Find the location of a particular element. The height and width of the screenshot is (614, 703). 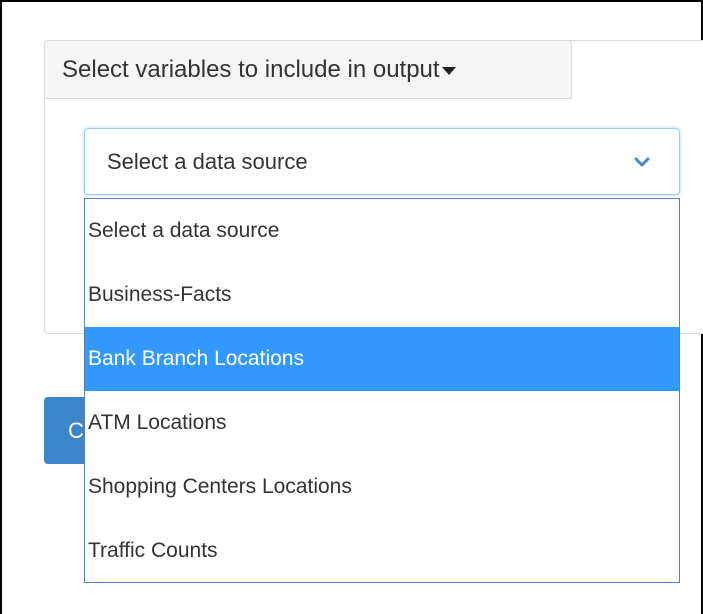

dropdown-option: ATM Locations is located at coordinates (382, 423).